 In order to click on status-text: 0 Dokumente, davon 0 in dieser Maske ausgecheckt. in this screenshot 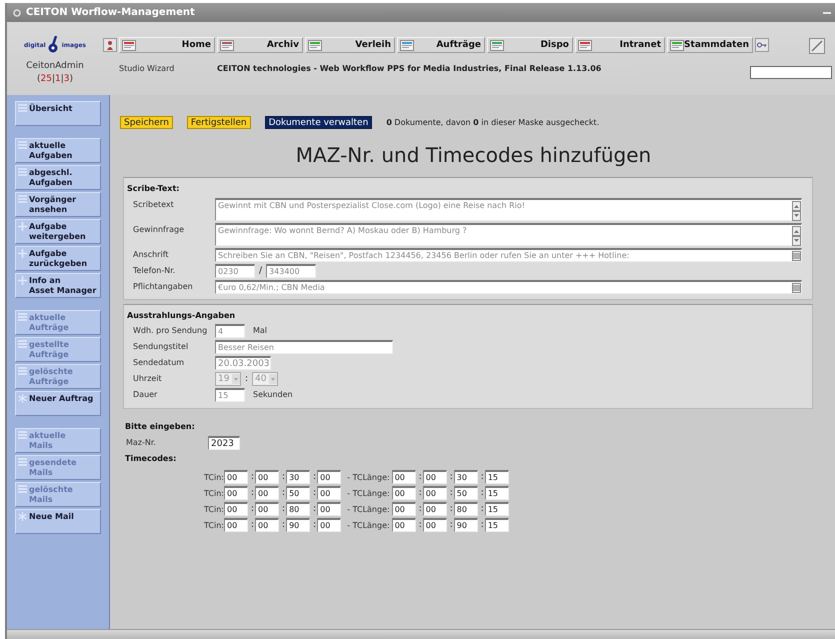, I will do `click(493, 122)`.